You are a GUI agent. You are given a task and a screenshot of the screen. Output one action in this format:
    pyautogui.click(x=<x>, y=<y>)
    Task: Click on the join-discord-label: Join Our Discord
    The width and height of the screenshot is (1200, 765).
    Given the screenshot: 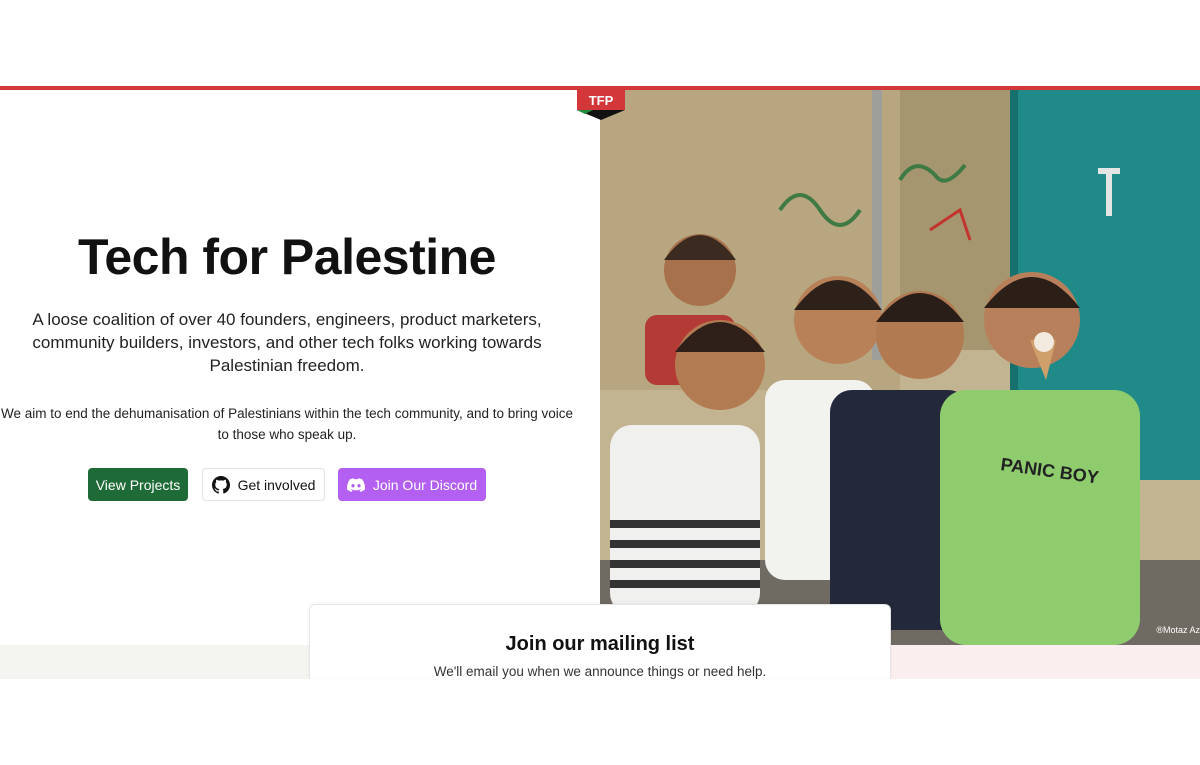 What is the action you would take?
    pyautogui.click(x=425, y=484)
    